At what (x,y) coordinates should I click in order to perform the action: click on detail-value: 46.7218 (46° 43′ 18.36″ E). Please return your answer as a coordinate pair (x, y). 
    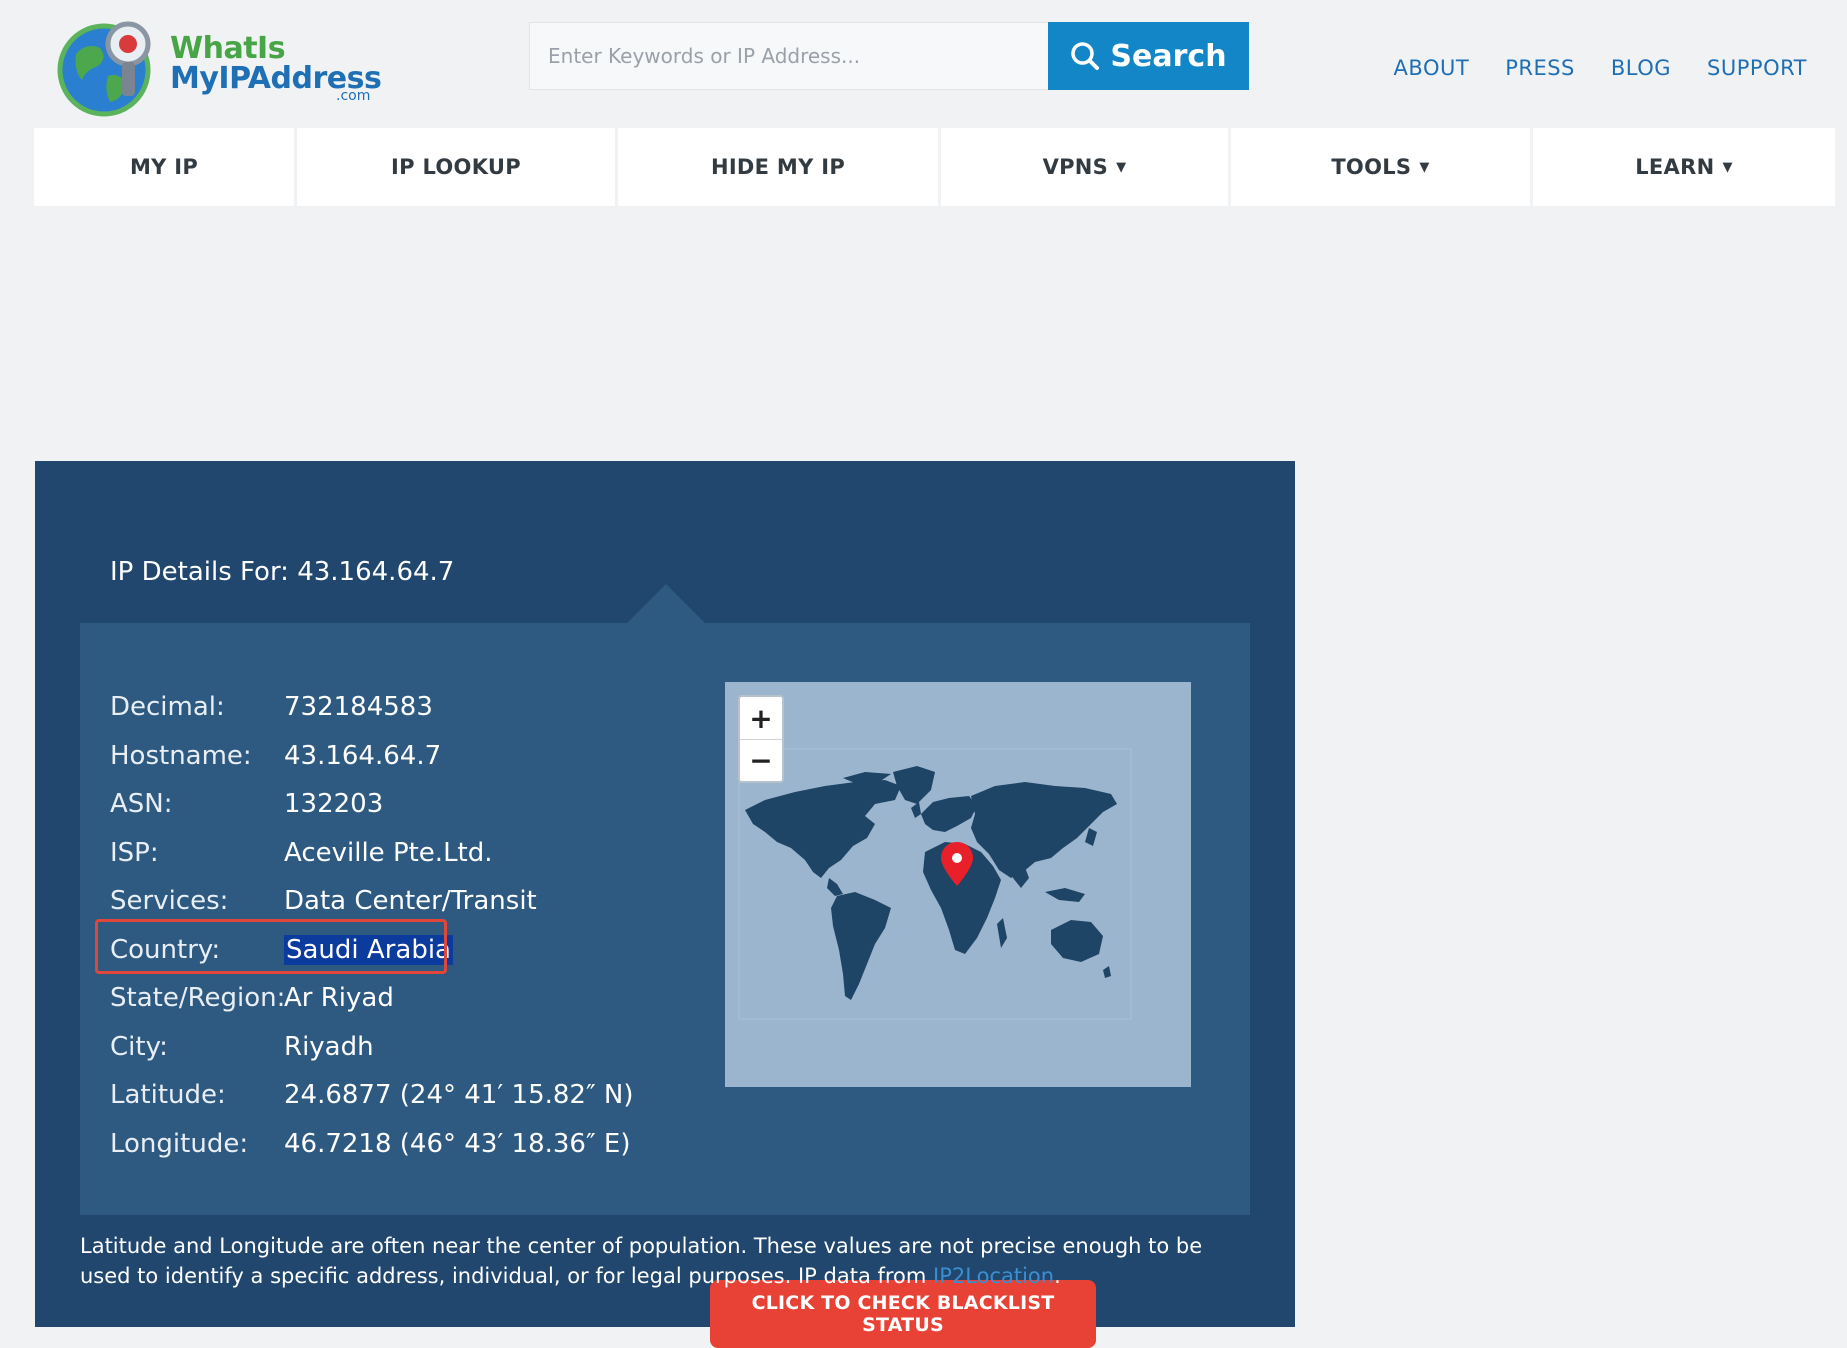
    Looking at the image, I should click on (457, 1143).